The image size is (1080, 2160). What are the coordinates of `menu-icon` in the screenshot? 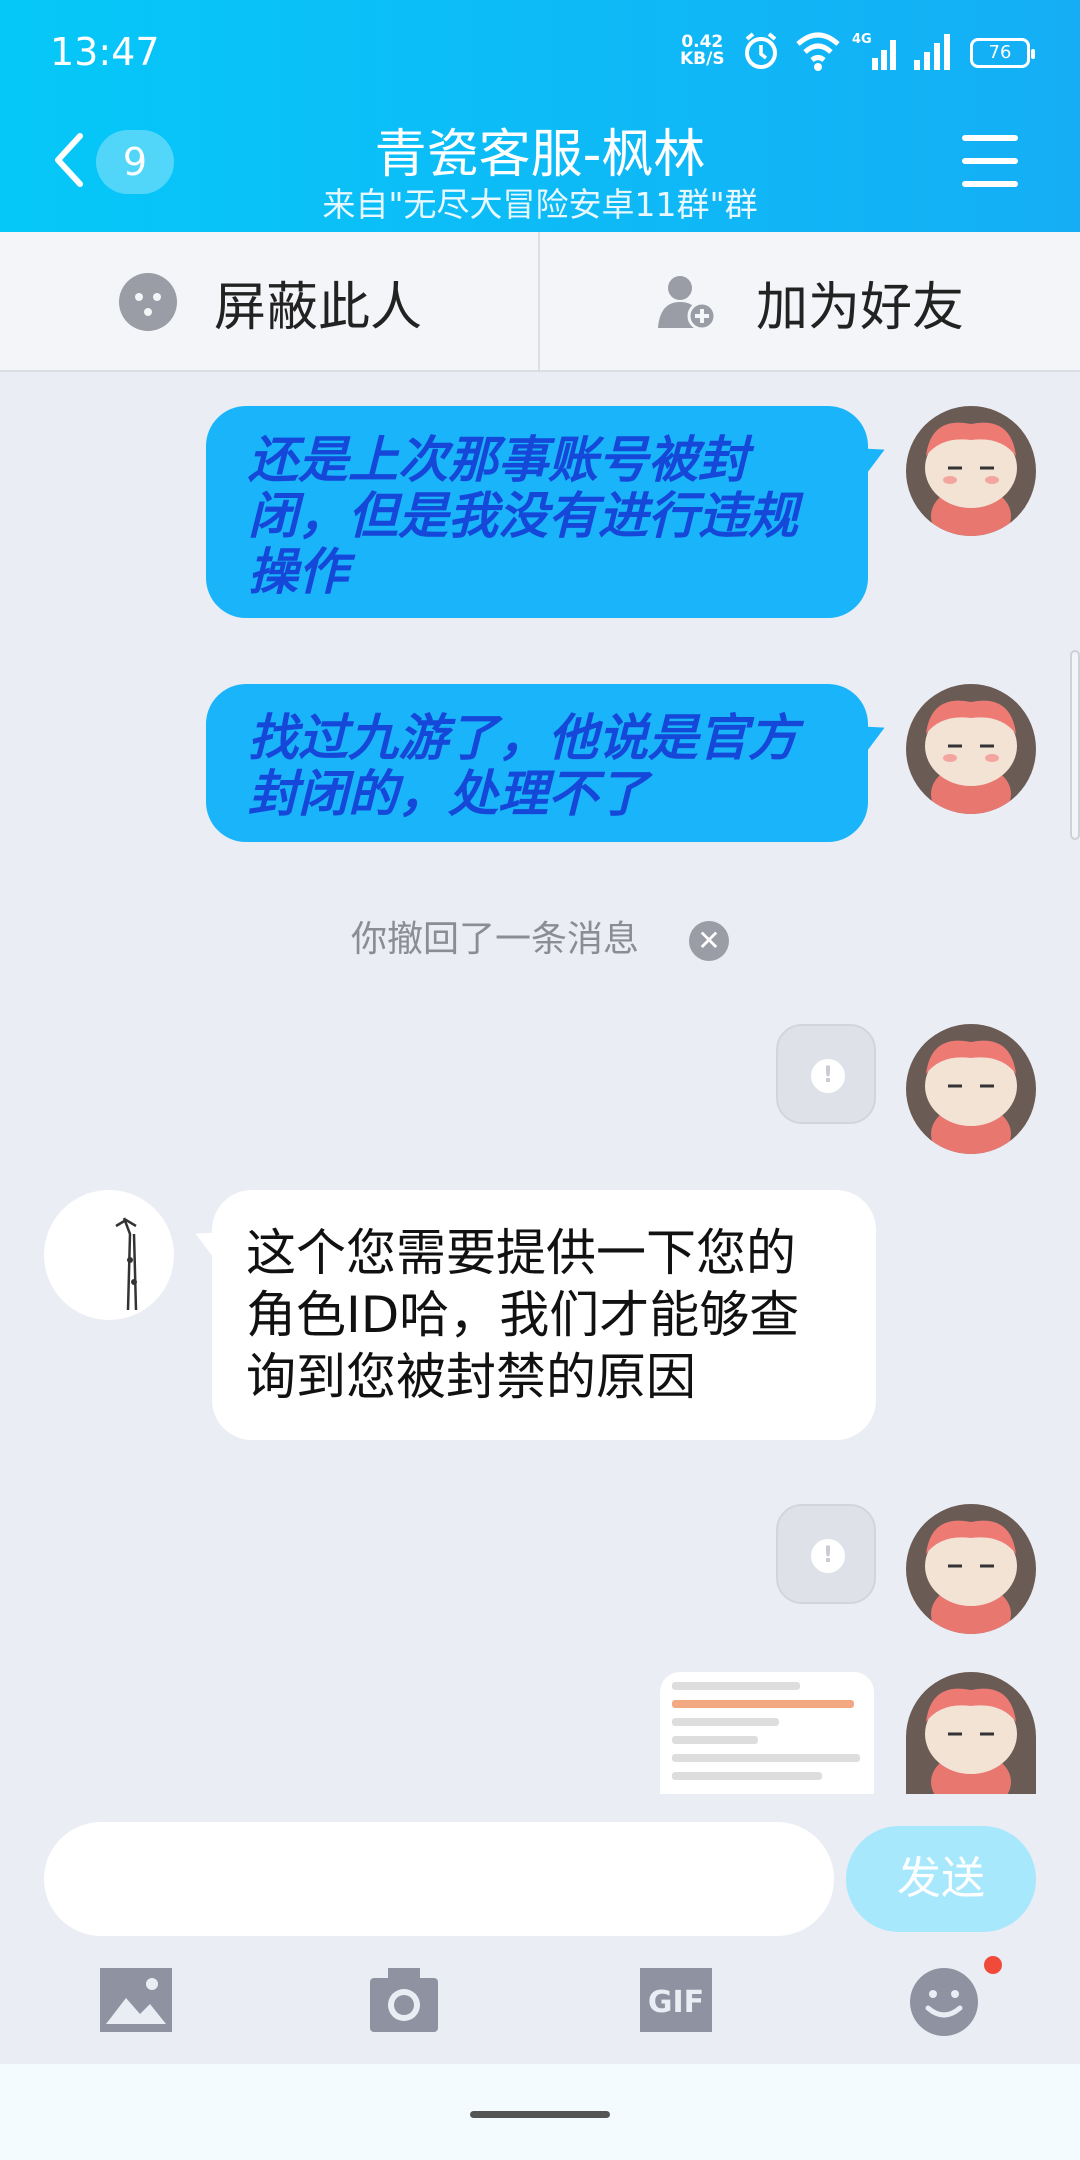 It's located at (990, 161).